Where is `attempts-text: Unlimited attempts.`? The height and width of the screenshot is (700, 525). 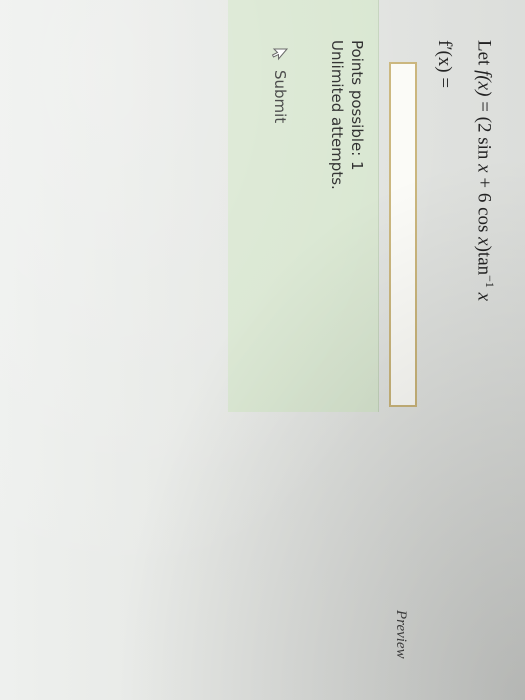
attempts-text: Unlimited attempts. is located at coordinates (337, 115).